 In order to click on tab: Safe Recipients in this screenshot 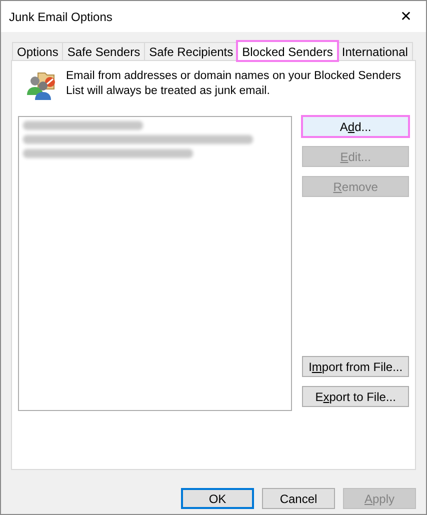, I will do `click(191, 51)`.